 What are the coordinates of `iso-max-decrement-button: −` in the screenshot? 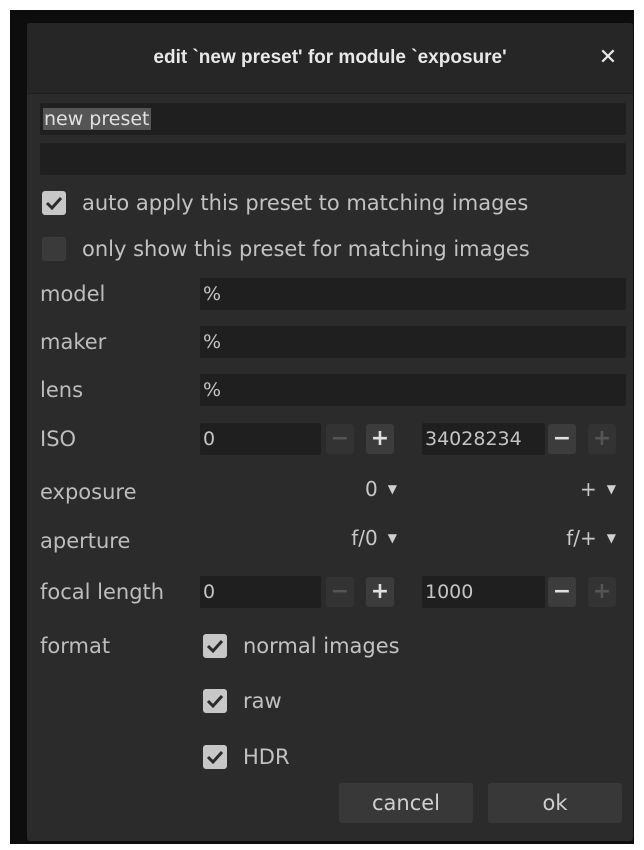 It's located at (562, 439).